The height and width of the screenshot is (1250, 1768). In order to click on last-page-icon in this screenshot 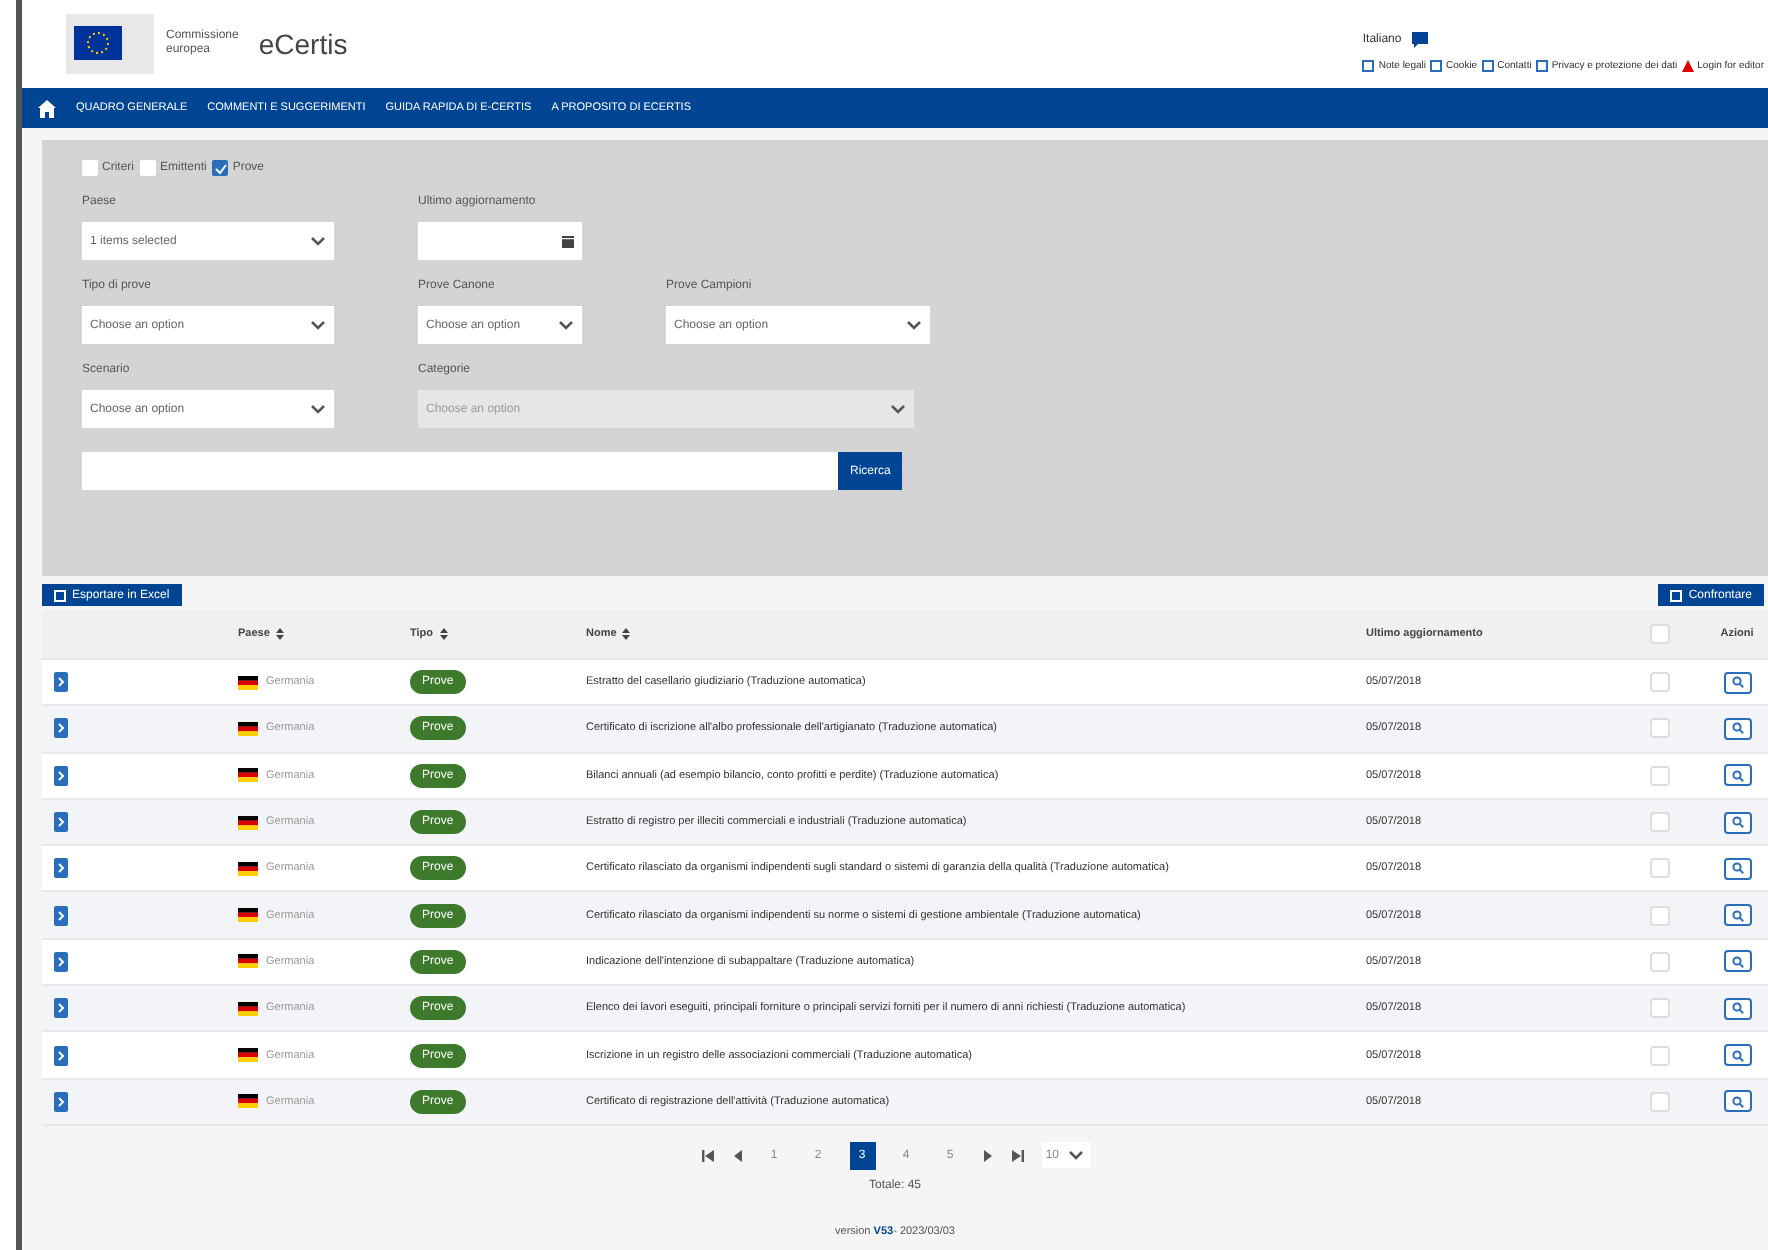, I will do `click(1017, 1155)`.